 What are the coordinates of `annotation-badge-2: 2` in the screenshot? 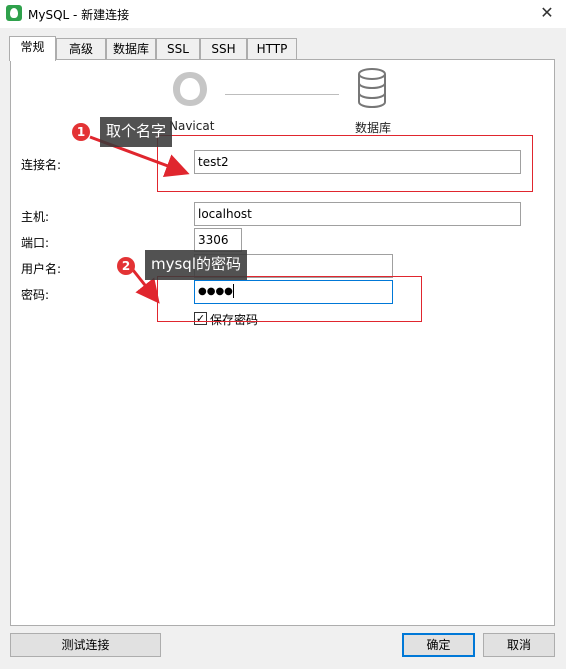 It's located at (126, 266).